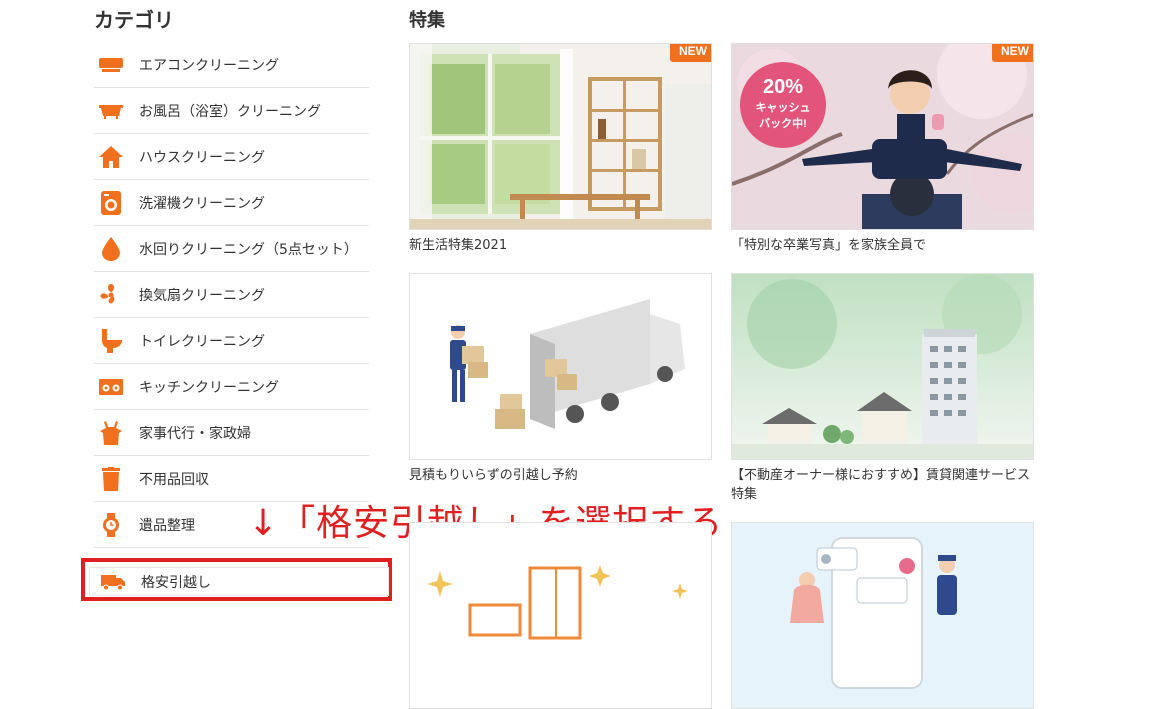 Image resolution: width=1163 pixels, height=709 pixels. Describe the element at coordinates (458, 245) in the screenshot. I see `feature-caption: 新生活特集2021` at that location.